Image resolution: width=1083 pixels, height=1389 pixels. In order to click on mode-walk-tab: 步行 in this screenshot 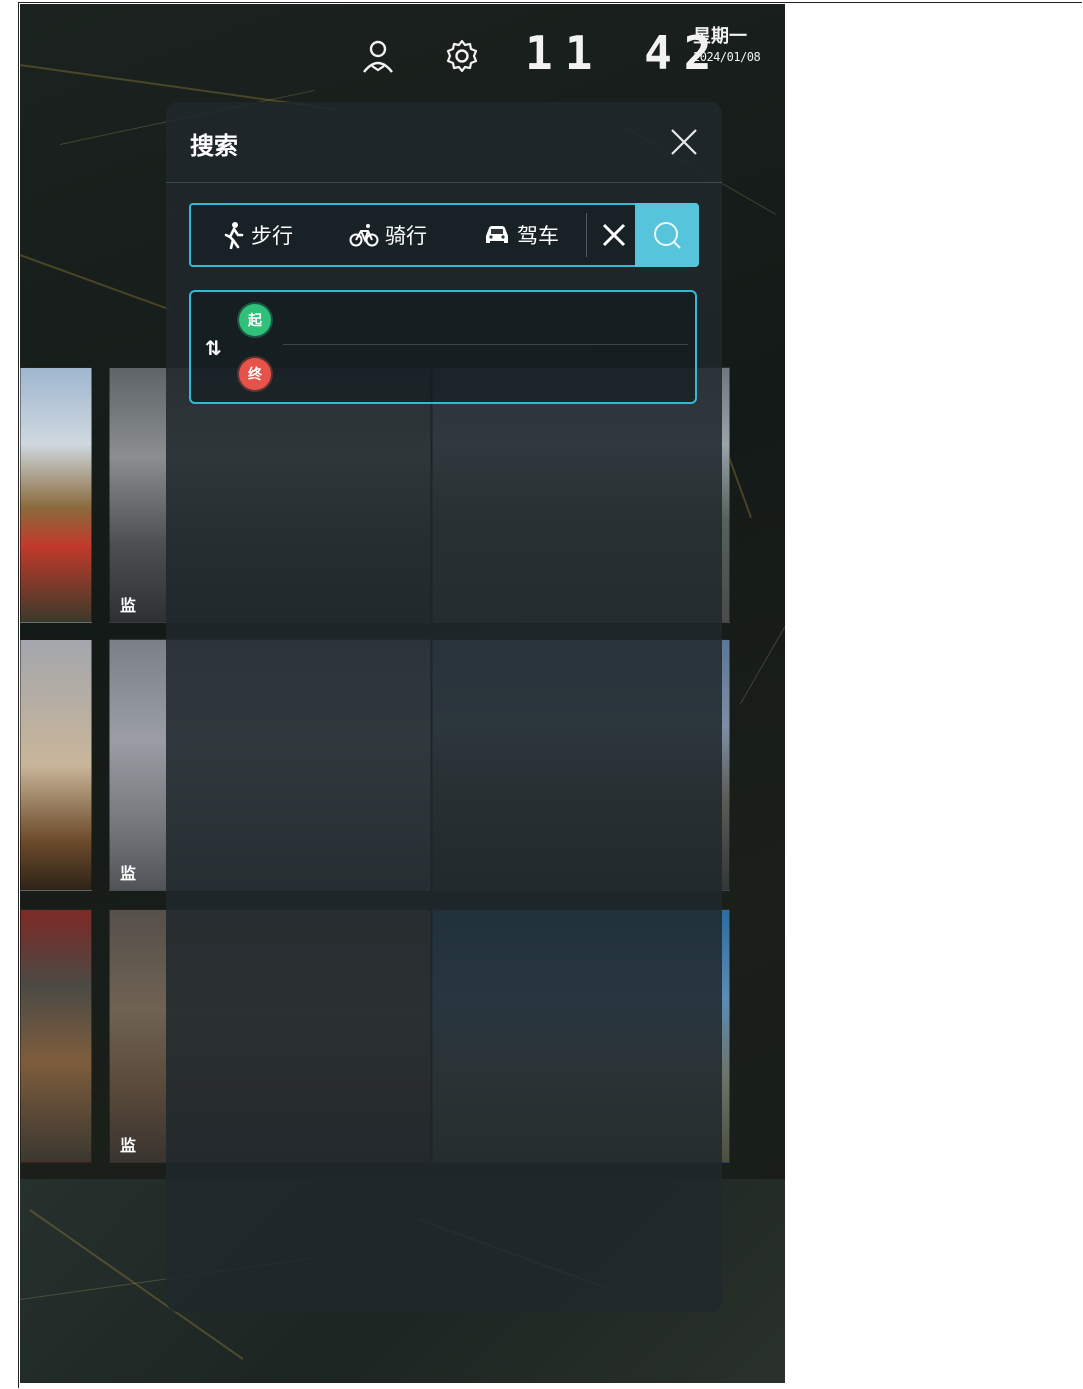, I will do `click(257, 235)`.